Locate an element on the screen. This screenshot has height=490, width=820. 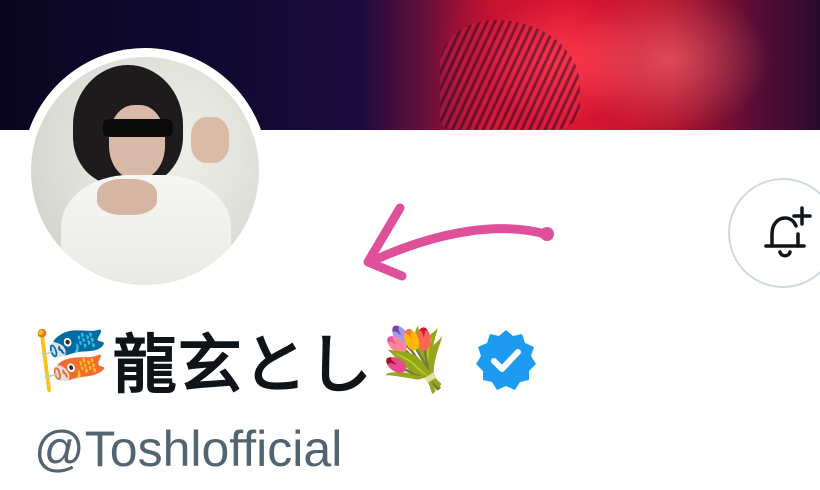
display-name: 龍玄とし is located at coordinates (242, 366).